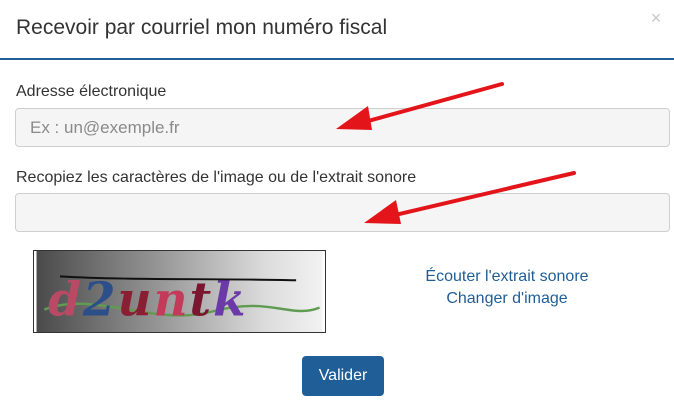  Describe the element at coordinates (229, 299) in the screenshot. I see `captcha-char-6: k` at that location.